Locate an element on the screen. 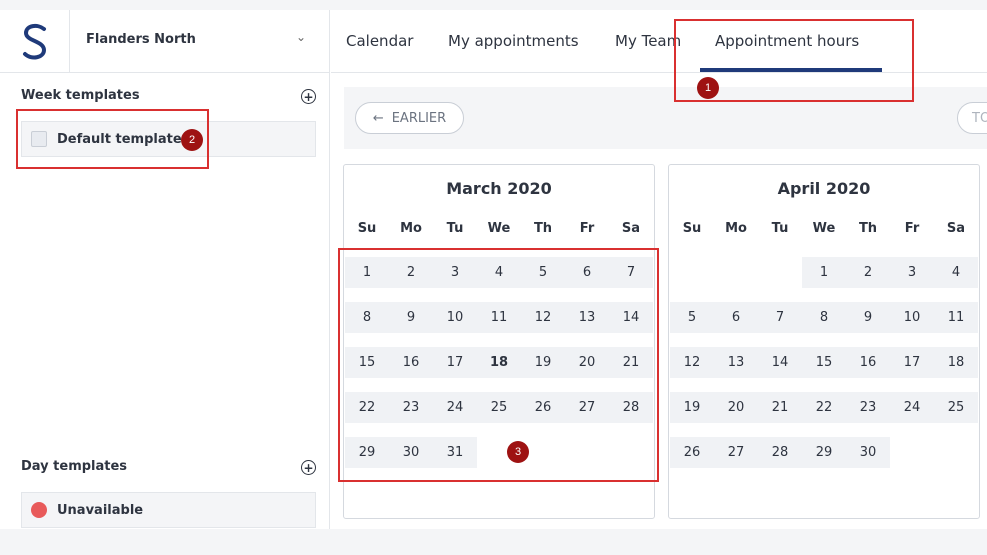 The height and width of the screenshot is (555, 987). week-templates-title: Week templates is located at coordinates (80, 95).